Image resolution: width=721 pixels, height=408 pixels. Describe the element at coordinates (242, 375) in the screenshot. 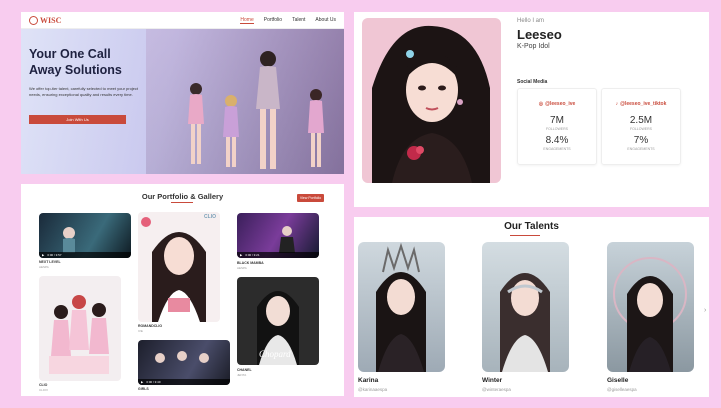

I see `gallery-subcaption: JENTA` at that location.